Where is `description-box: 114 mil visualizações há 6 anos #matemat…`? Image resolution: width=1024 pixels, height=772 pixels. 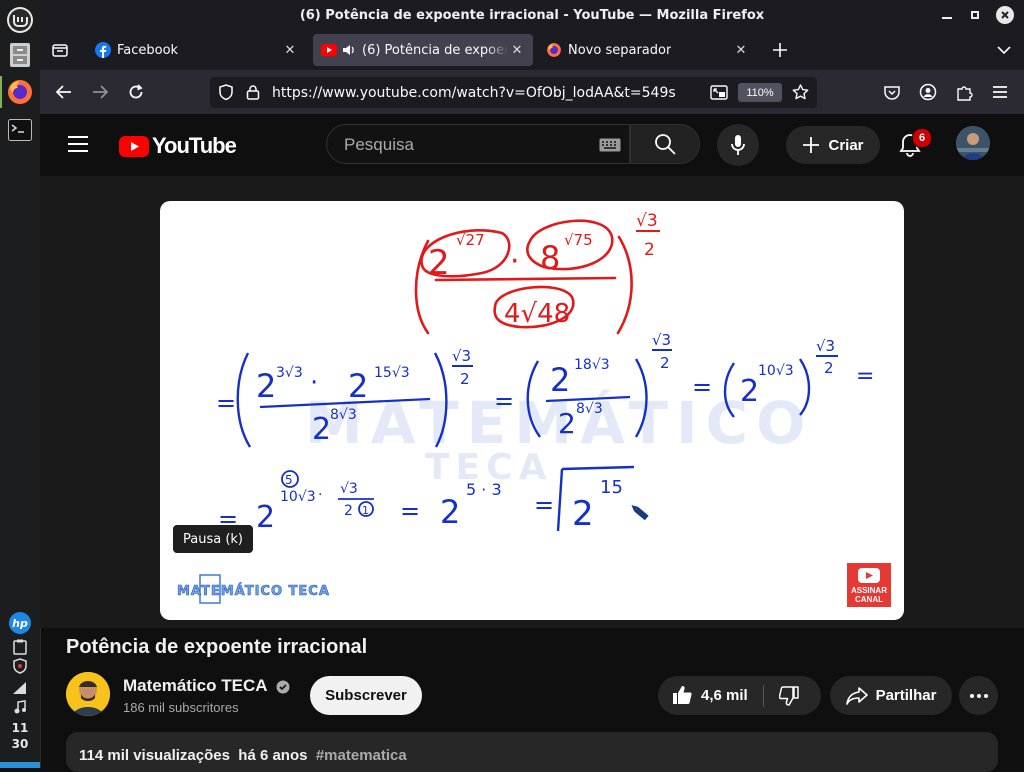
description-box: 114 mil visualizações há 6 anos #matemat… is located at coordinates (532, 752).